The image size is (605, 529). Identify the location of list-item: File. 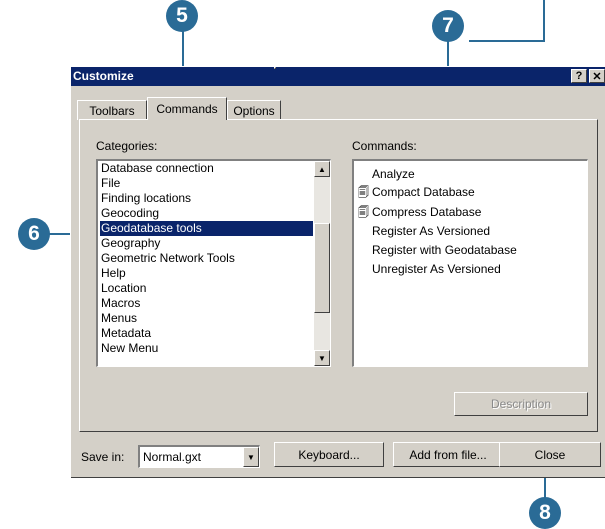
(206, 183).